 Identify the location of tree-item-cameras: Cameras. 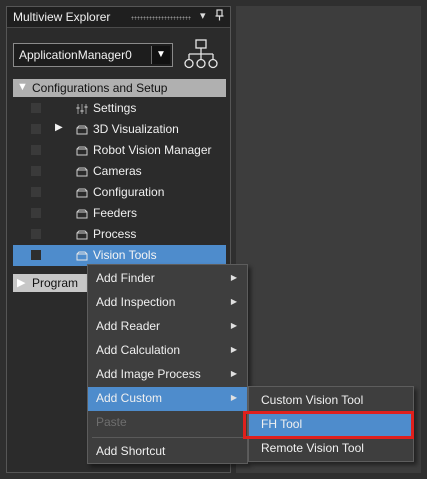
(119, 171).